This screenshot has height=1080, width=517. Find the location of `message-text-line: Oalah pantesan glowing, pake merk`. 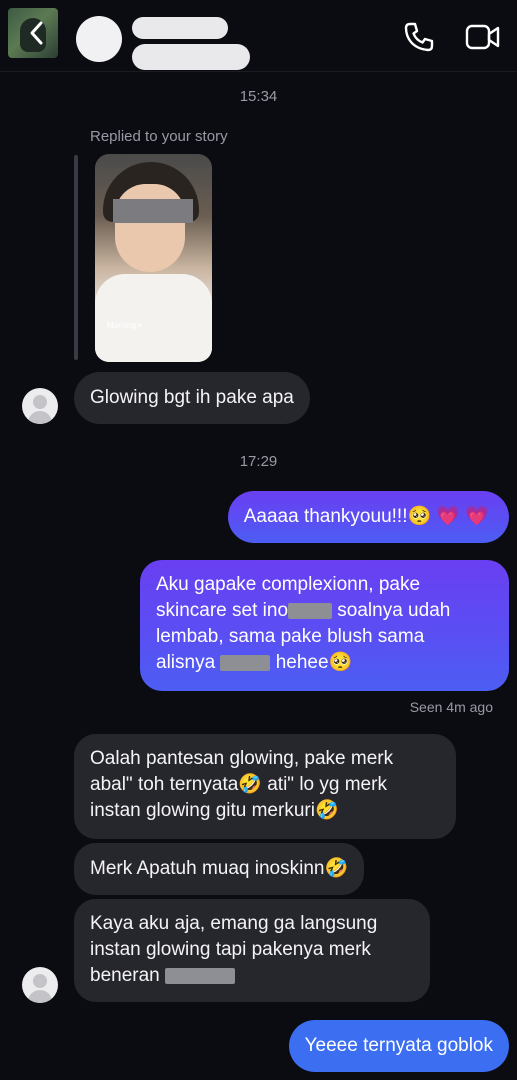

message-text-line: Oalah pantesan glowing, pake merk is located at coordinates (242, 758).